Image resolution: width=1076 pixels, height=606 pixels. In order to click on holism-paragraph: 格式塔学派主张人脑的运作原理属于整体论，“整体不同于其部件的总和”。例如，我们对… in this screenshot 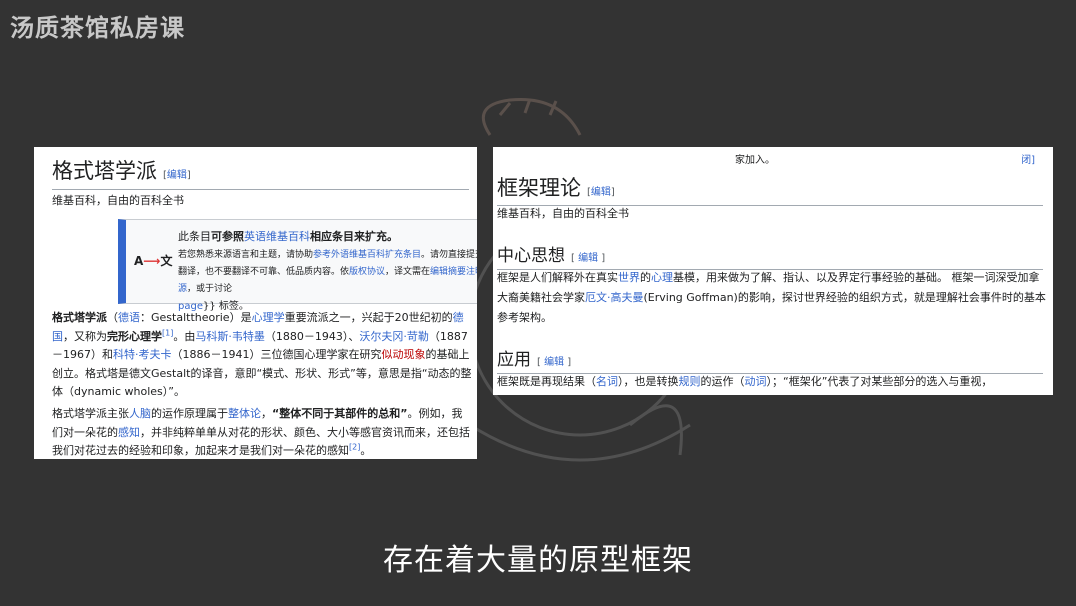, I will do `click(261, 432)`.